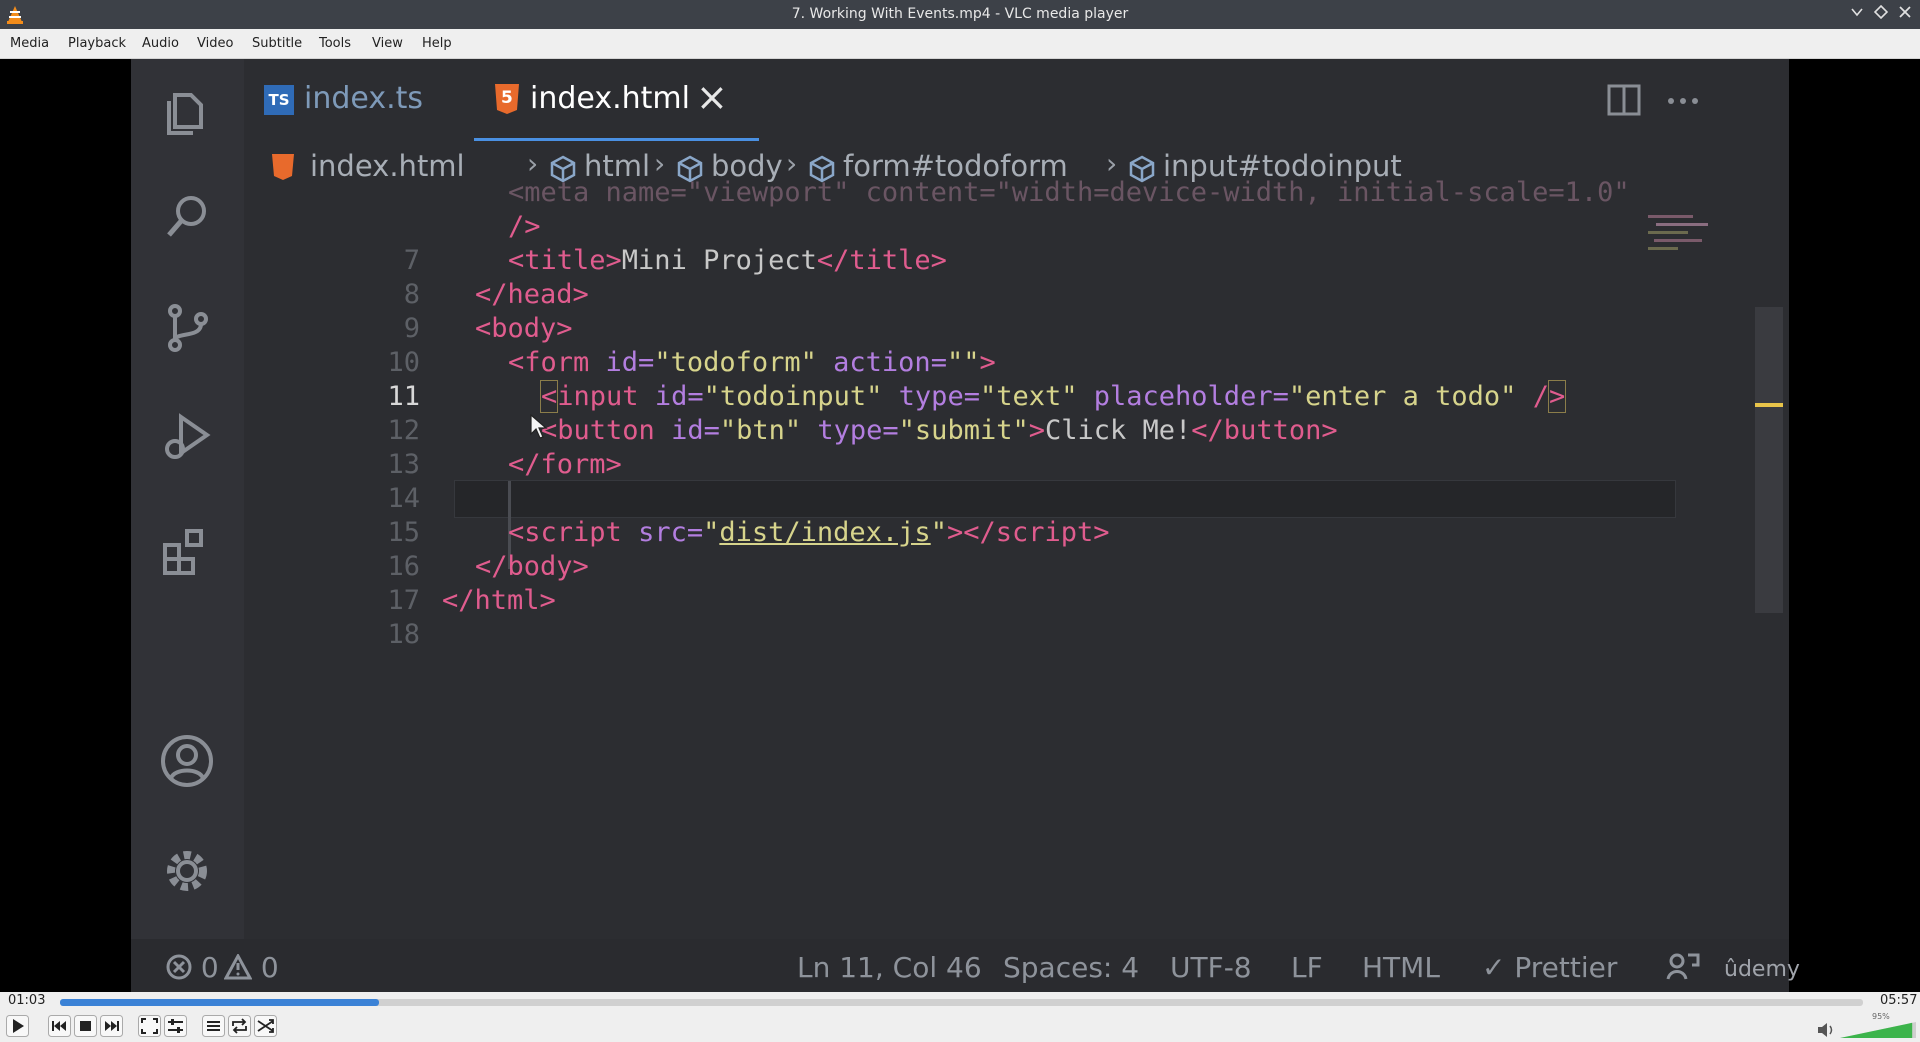  What do you see at coordinates (279, 100) in the screenshot?
I see `typescript-icon: TS` at bounding box center [279, 100].